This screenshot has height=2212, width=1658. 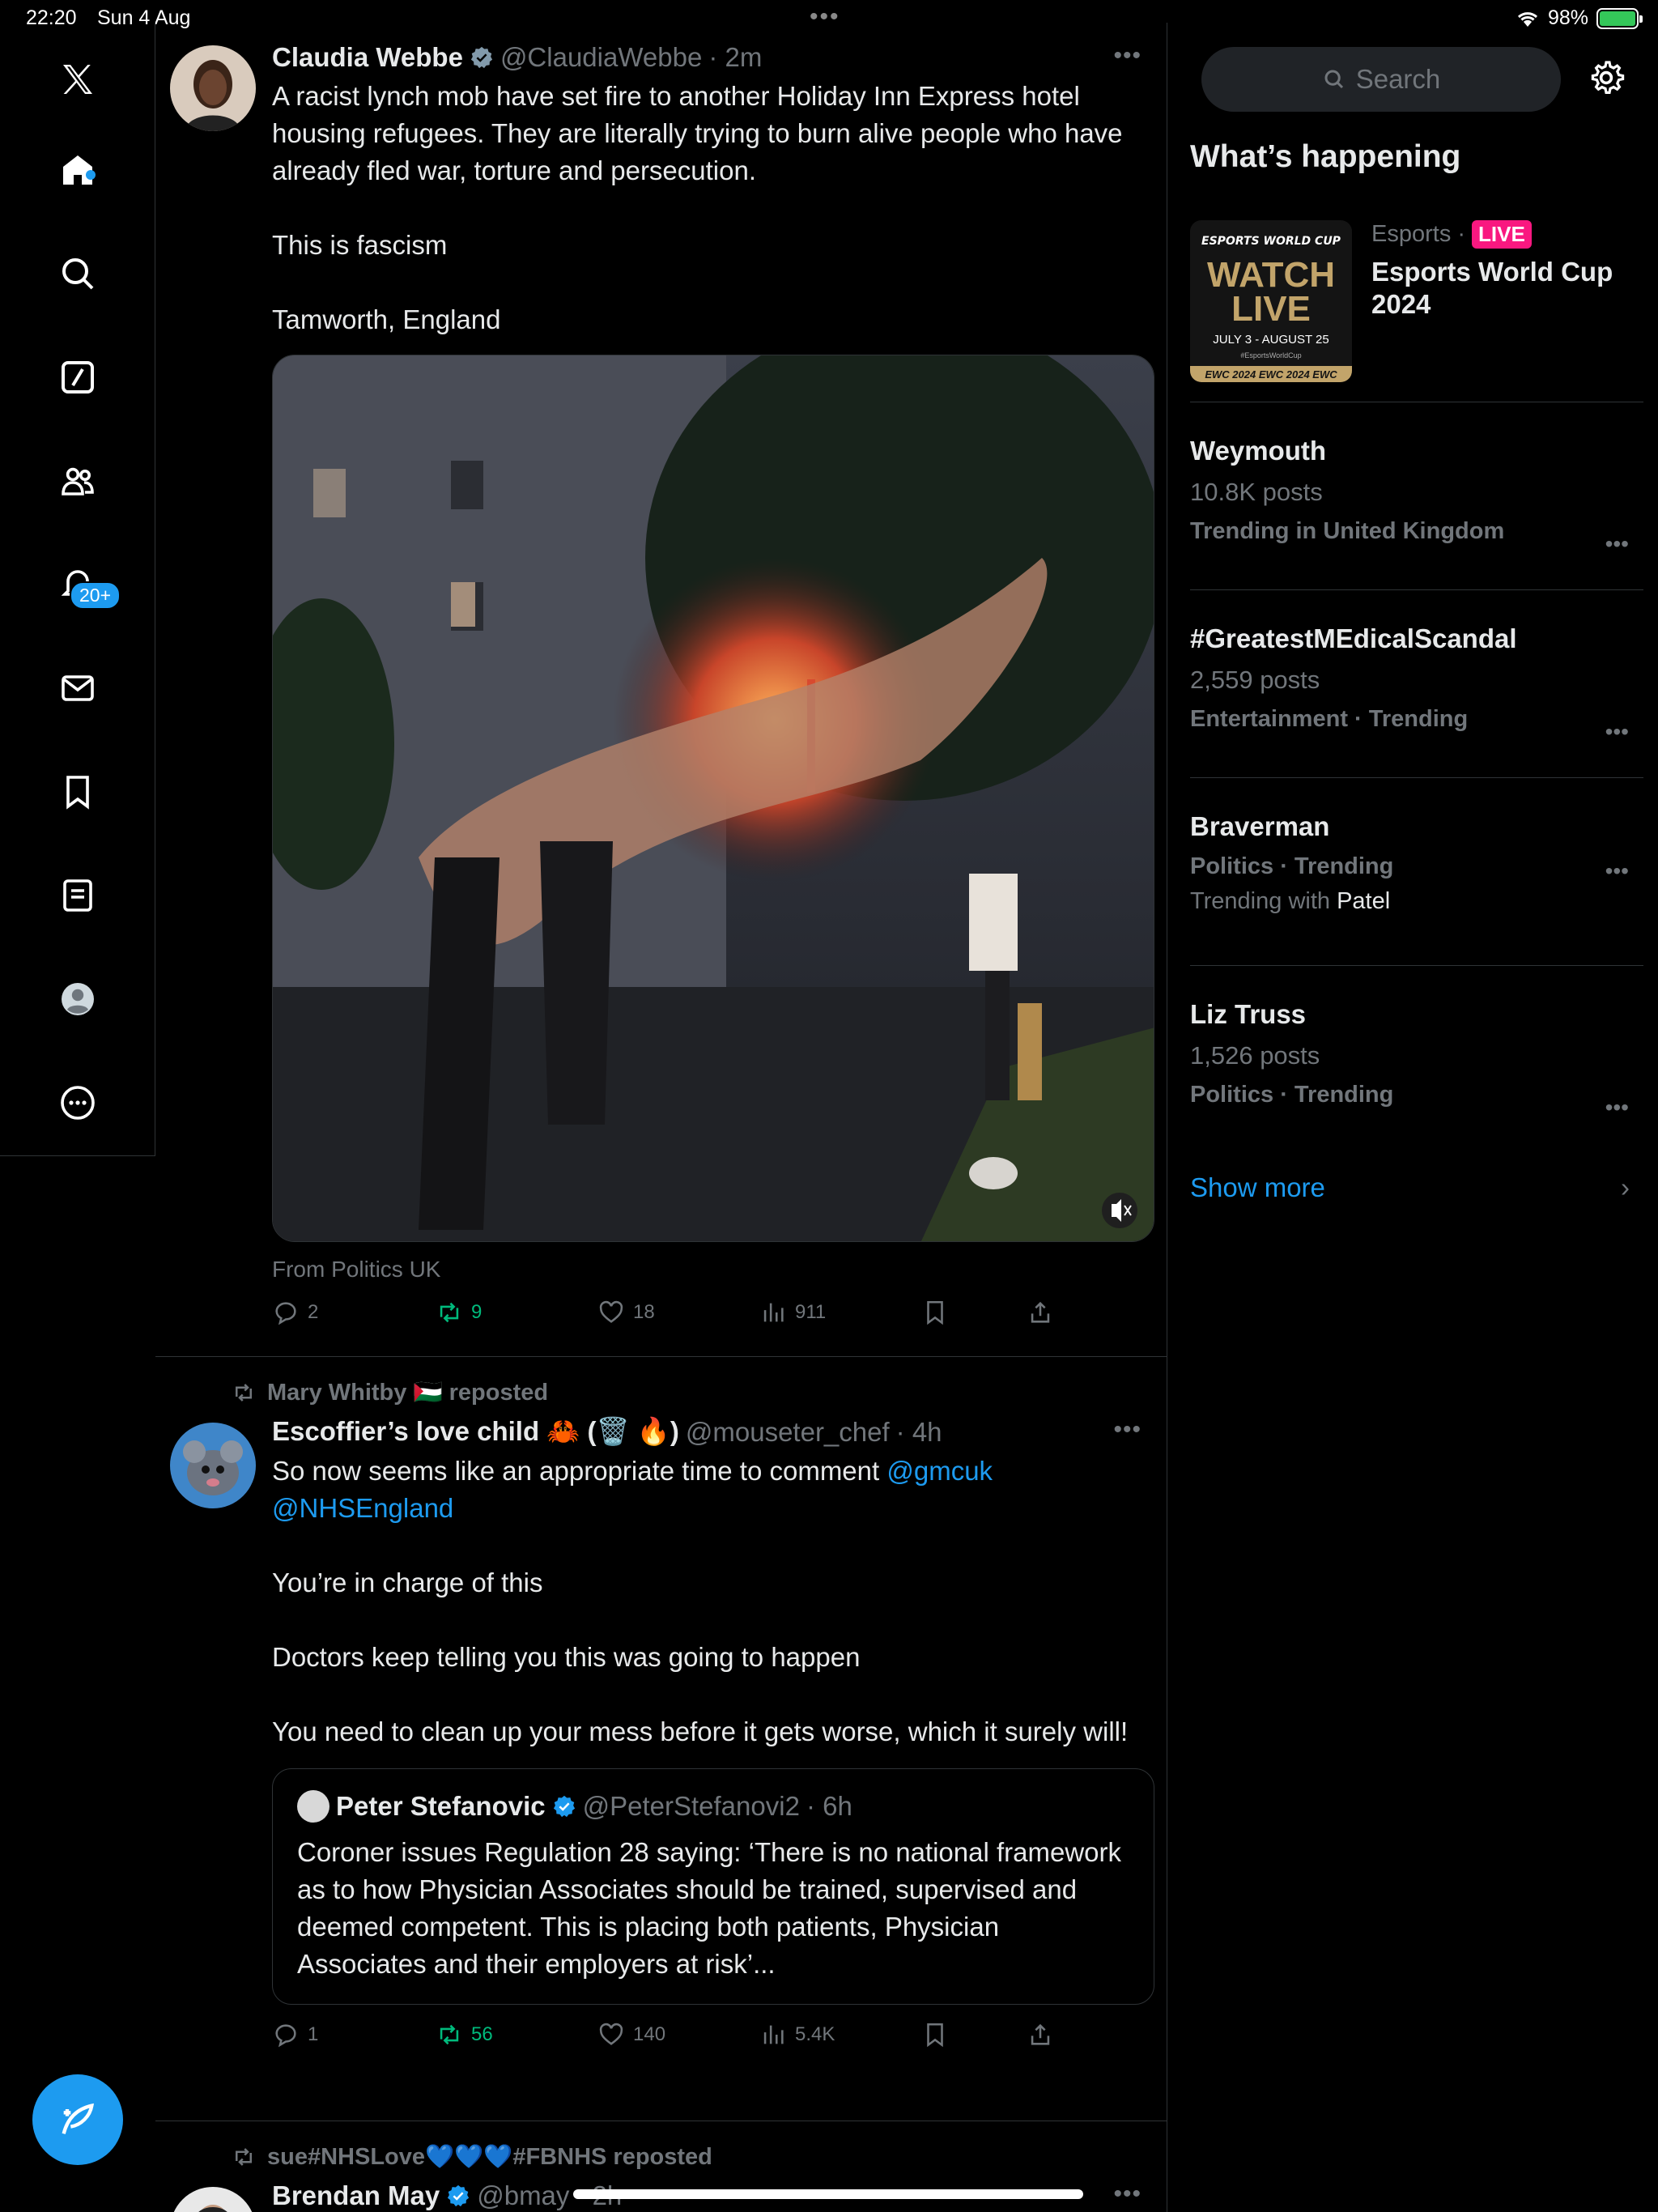 I want to click on home-indicator, so click(x=828, y=2194).